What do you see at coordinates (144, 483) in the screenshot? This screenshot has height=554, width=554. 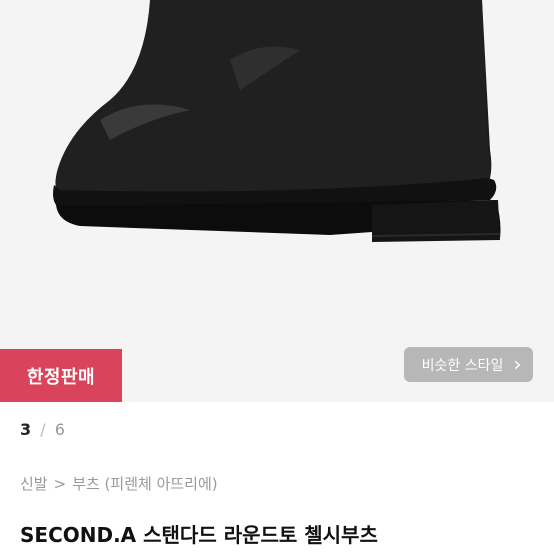 I see `breadcrumb-item-boots: 부츠 (피렌체 아뜨리에)` at bounding box center [144, 483].